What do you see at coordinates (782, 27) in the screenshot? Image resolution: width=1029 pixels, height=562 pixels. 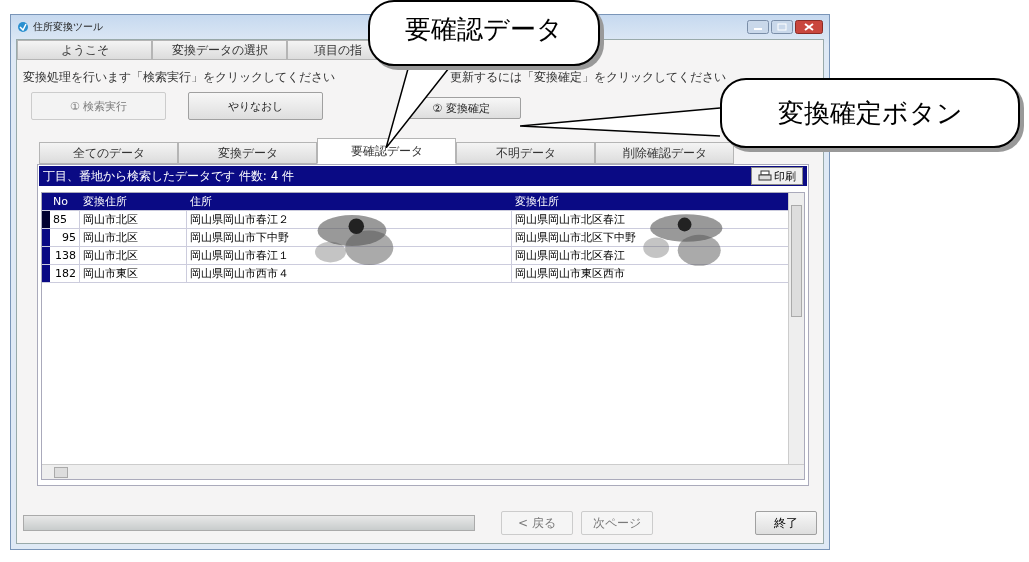 I see `maximize-button` at bounding box center [782, 27].